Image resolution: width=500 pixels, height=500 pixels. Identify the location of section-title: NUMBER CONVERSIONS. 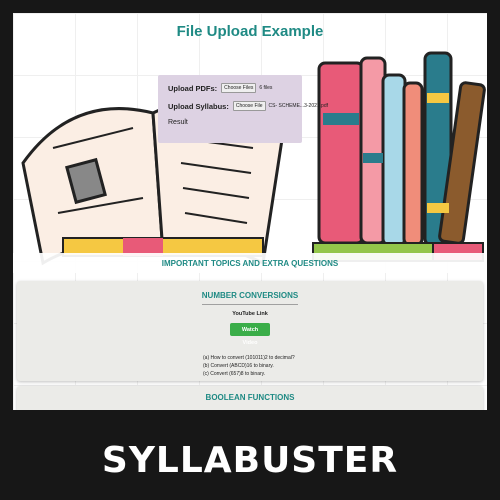
(250, 295).